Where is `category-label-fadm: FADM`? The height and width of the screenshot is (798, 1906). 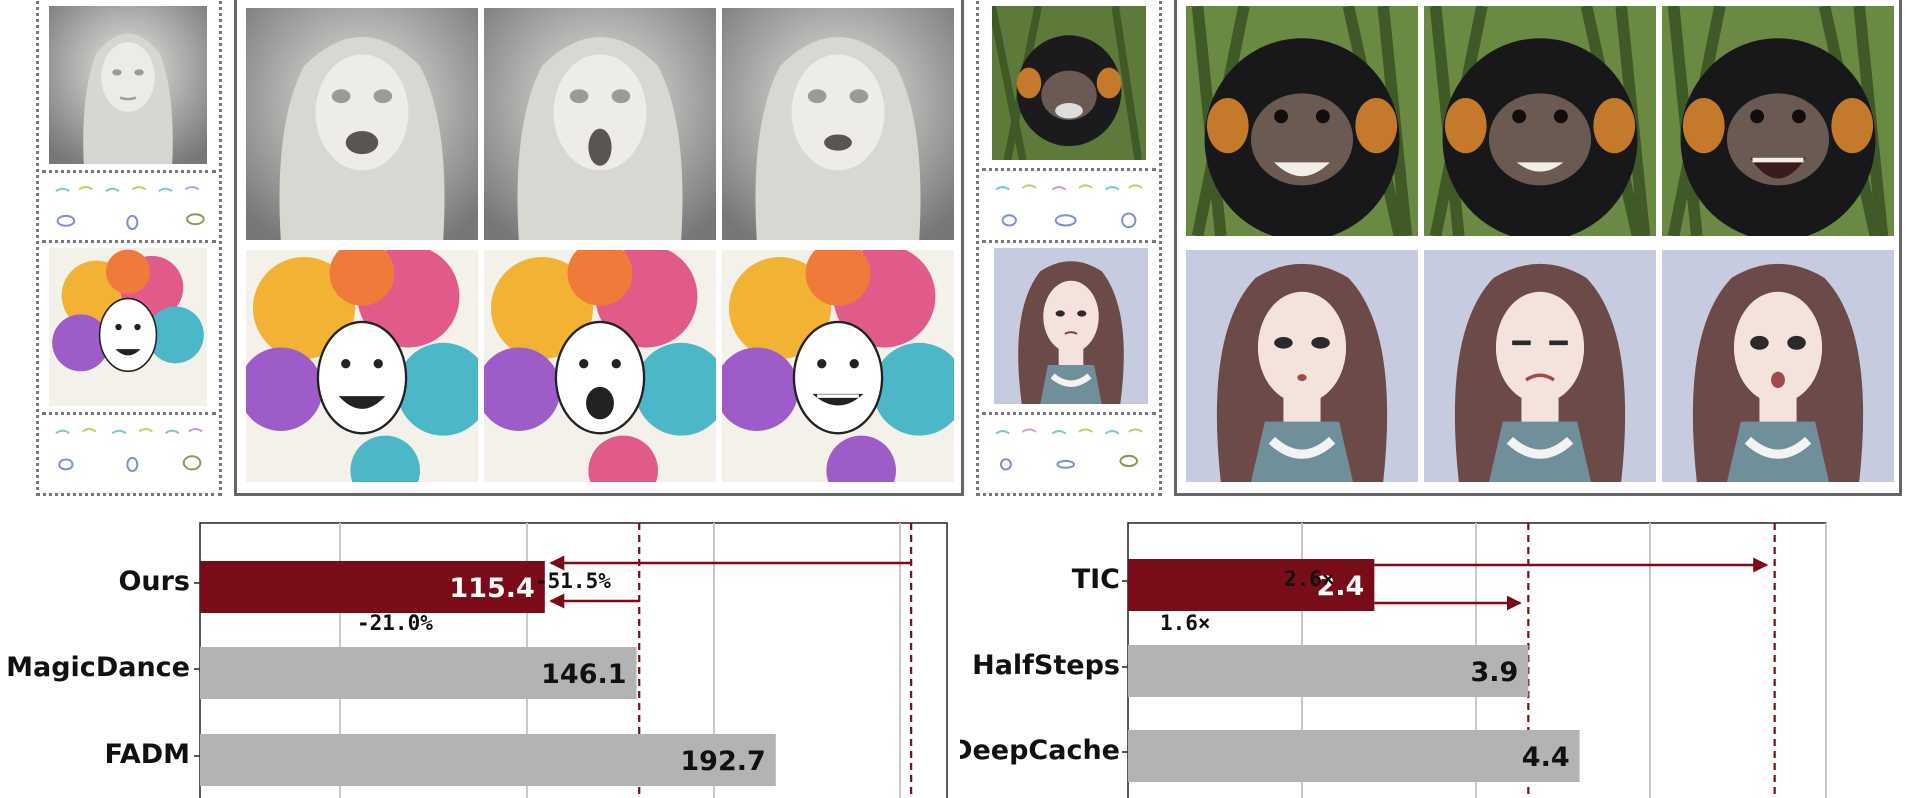
category-label-fadm: FADM is located at coordinates (147, 754).